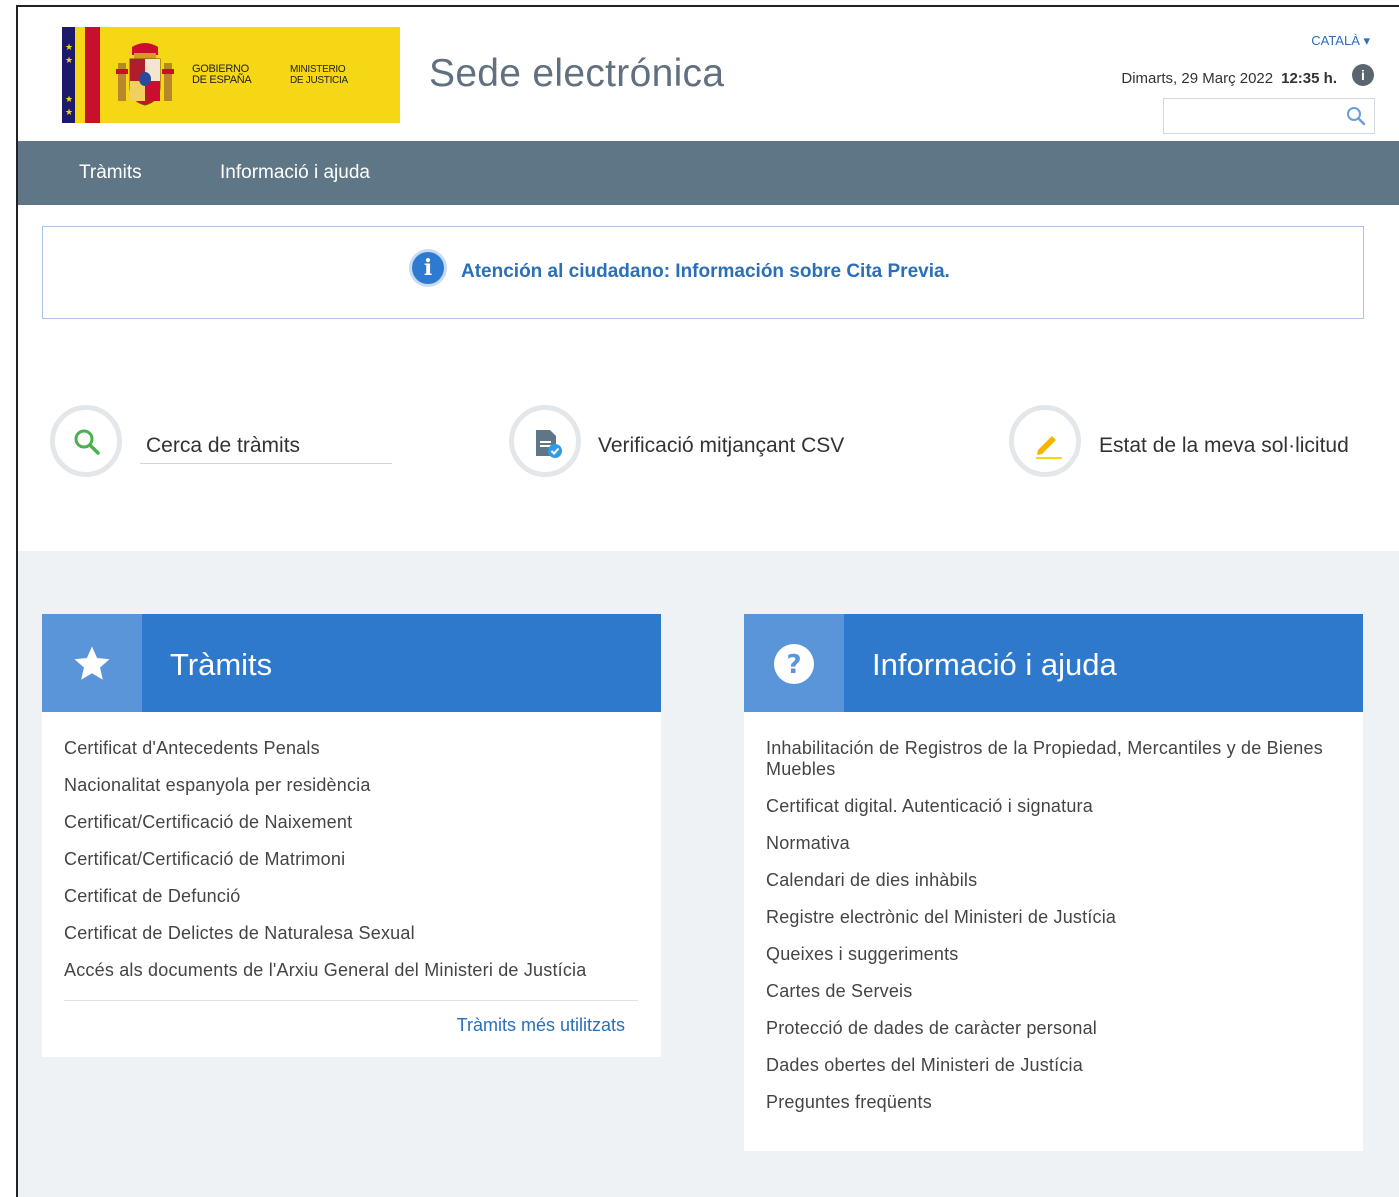  Describe the element at coordinates (1257, 116) in the screenshot. I see `search-input` at that location.